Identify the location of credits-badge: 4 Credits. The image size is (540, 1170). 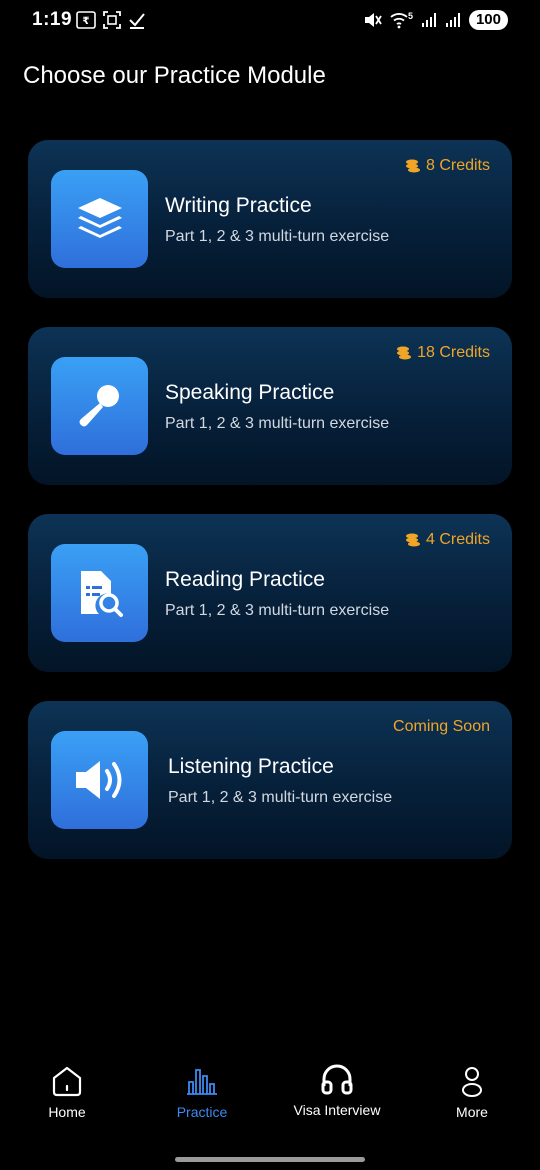
(447, 540).